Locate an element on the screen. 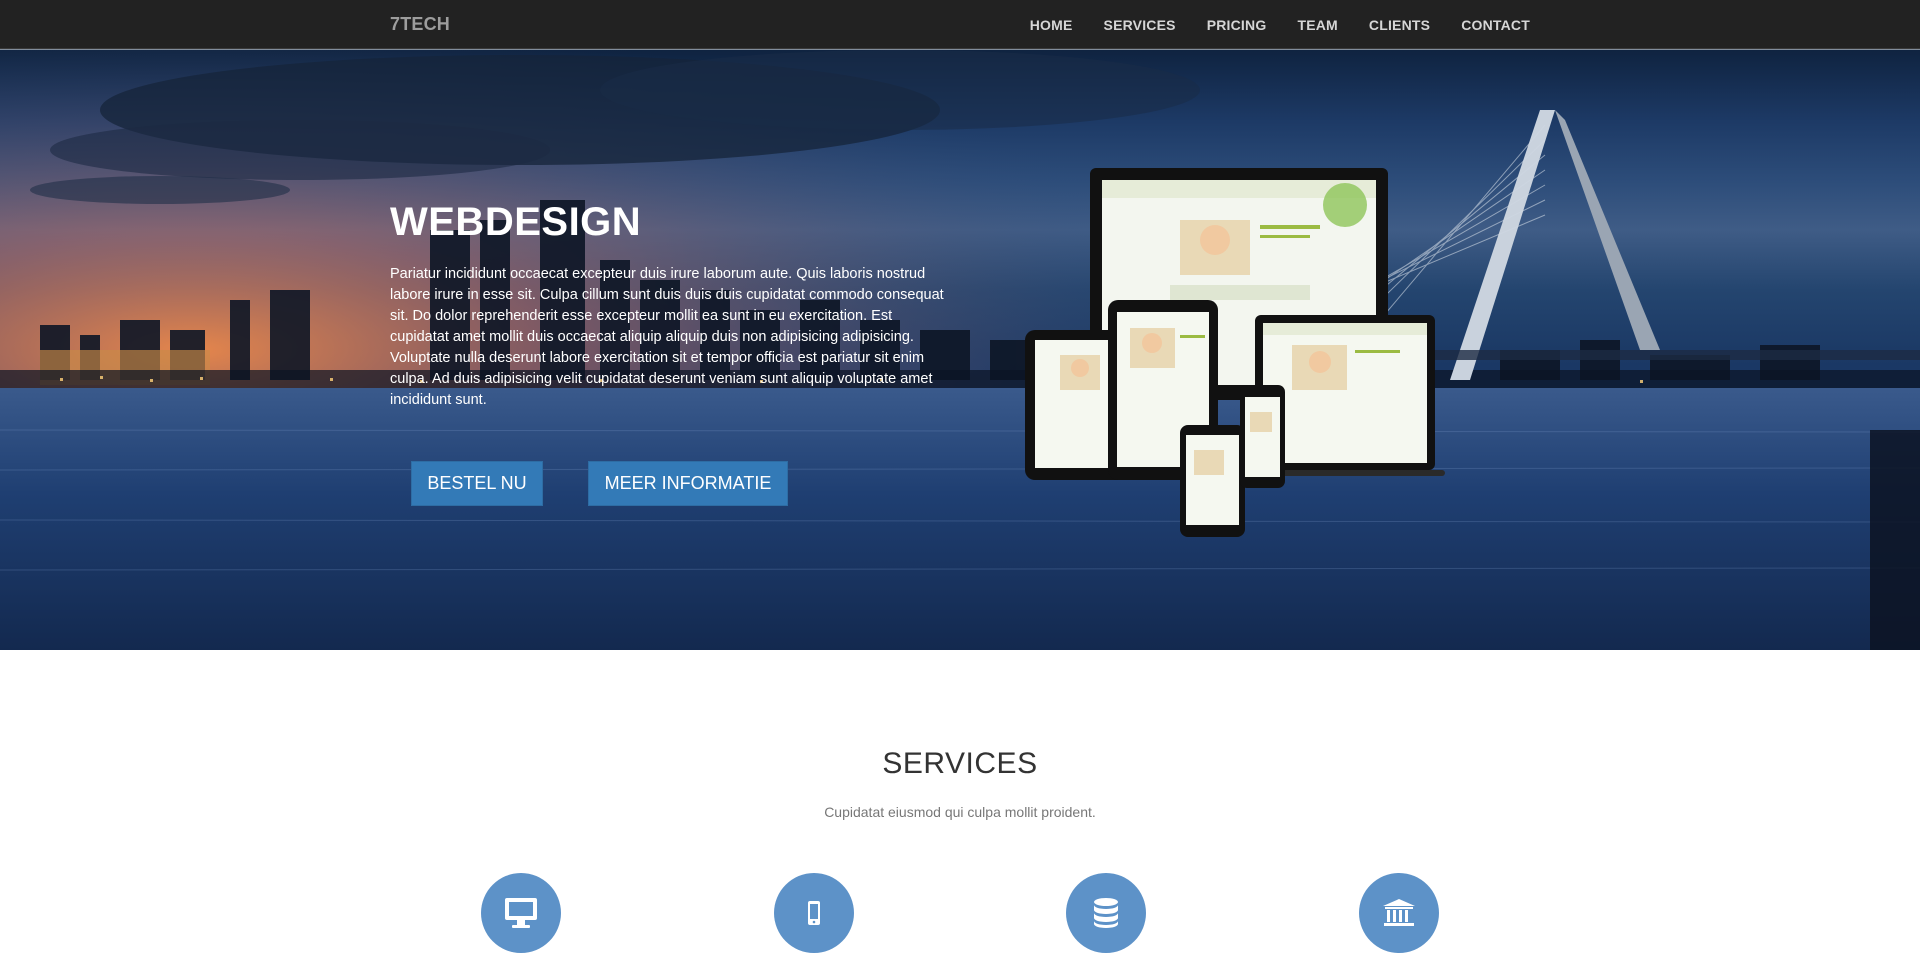 The image size is (1920, 974). nav-item-home: HOME is located at coordinates (1051, 25).